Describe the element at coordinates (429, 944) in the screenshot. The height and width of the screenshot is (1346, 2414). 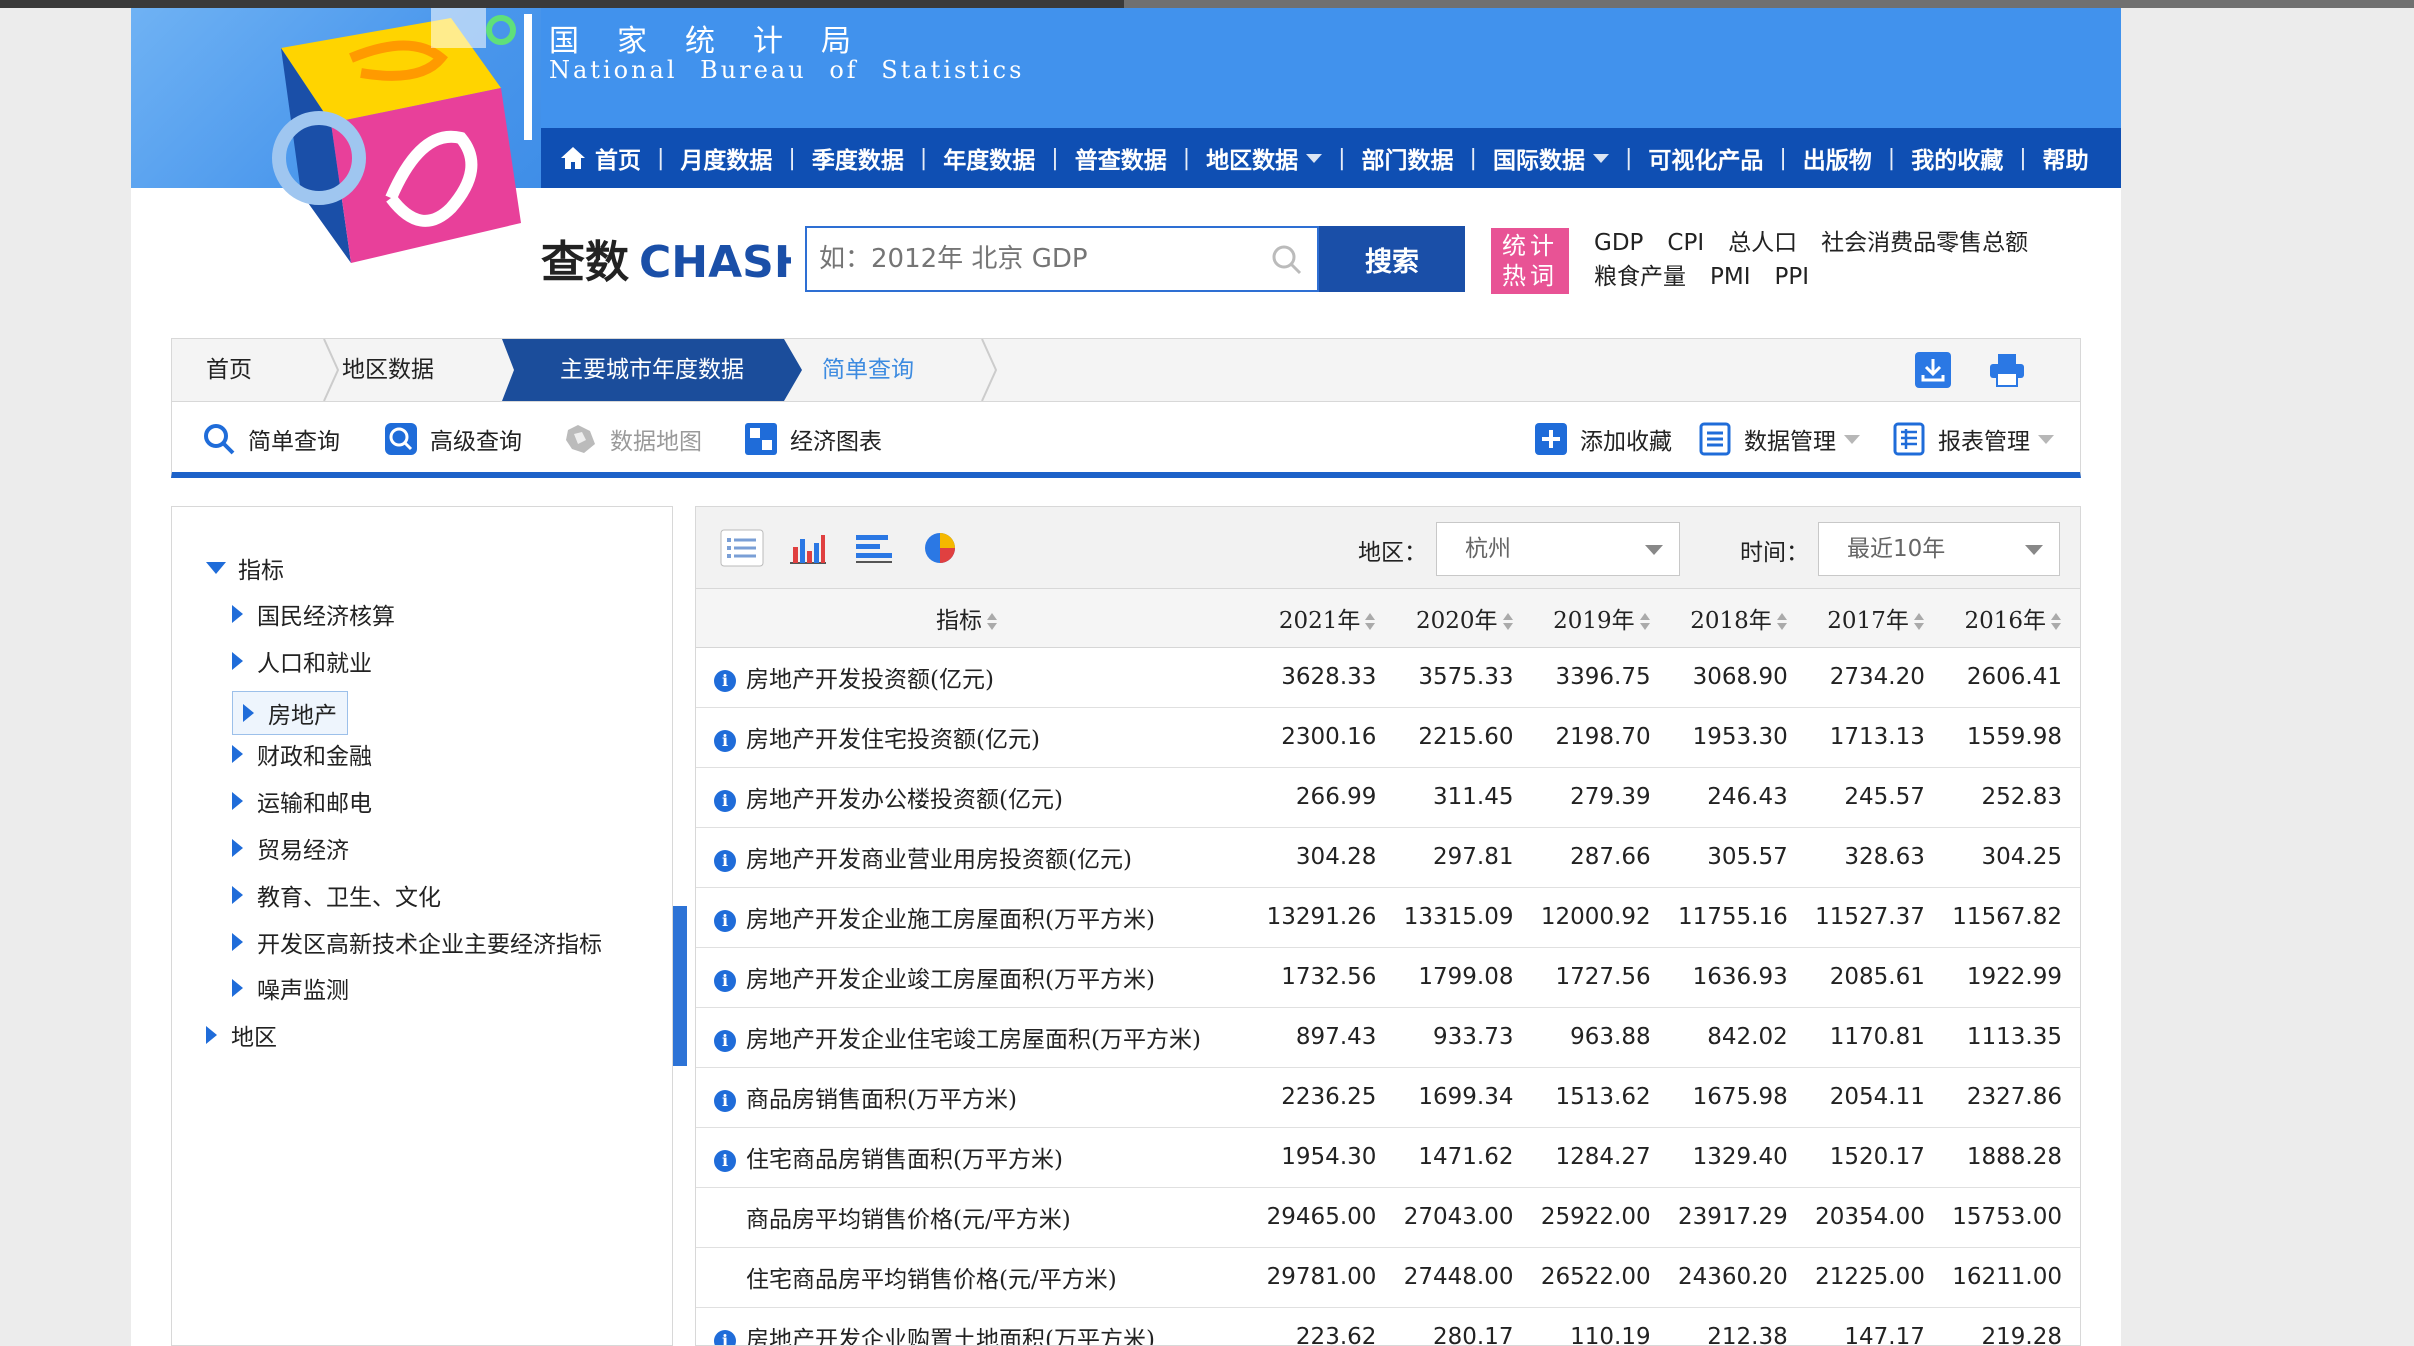
I see `tree-node-label: 开发区高新技术企业主要经济指标` at that location.